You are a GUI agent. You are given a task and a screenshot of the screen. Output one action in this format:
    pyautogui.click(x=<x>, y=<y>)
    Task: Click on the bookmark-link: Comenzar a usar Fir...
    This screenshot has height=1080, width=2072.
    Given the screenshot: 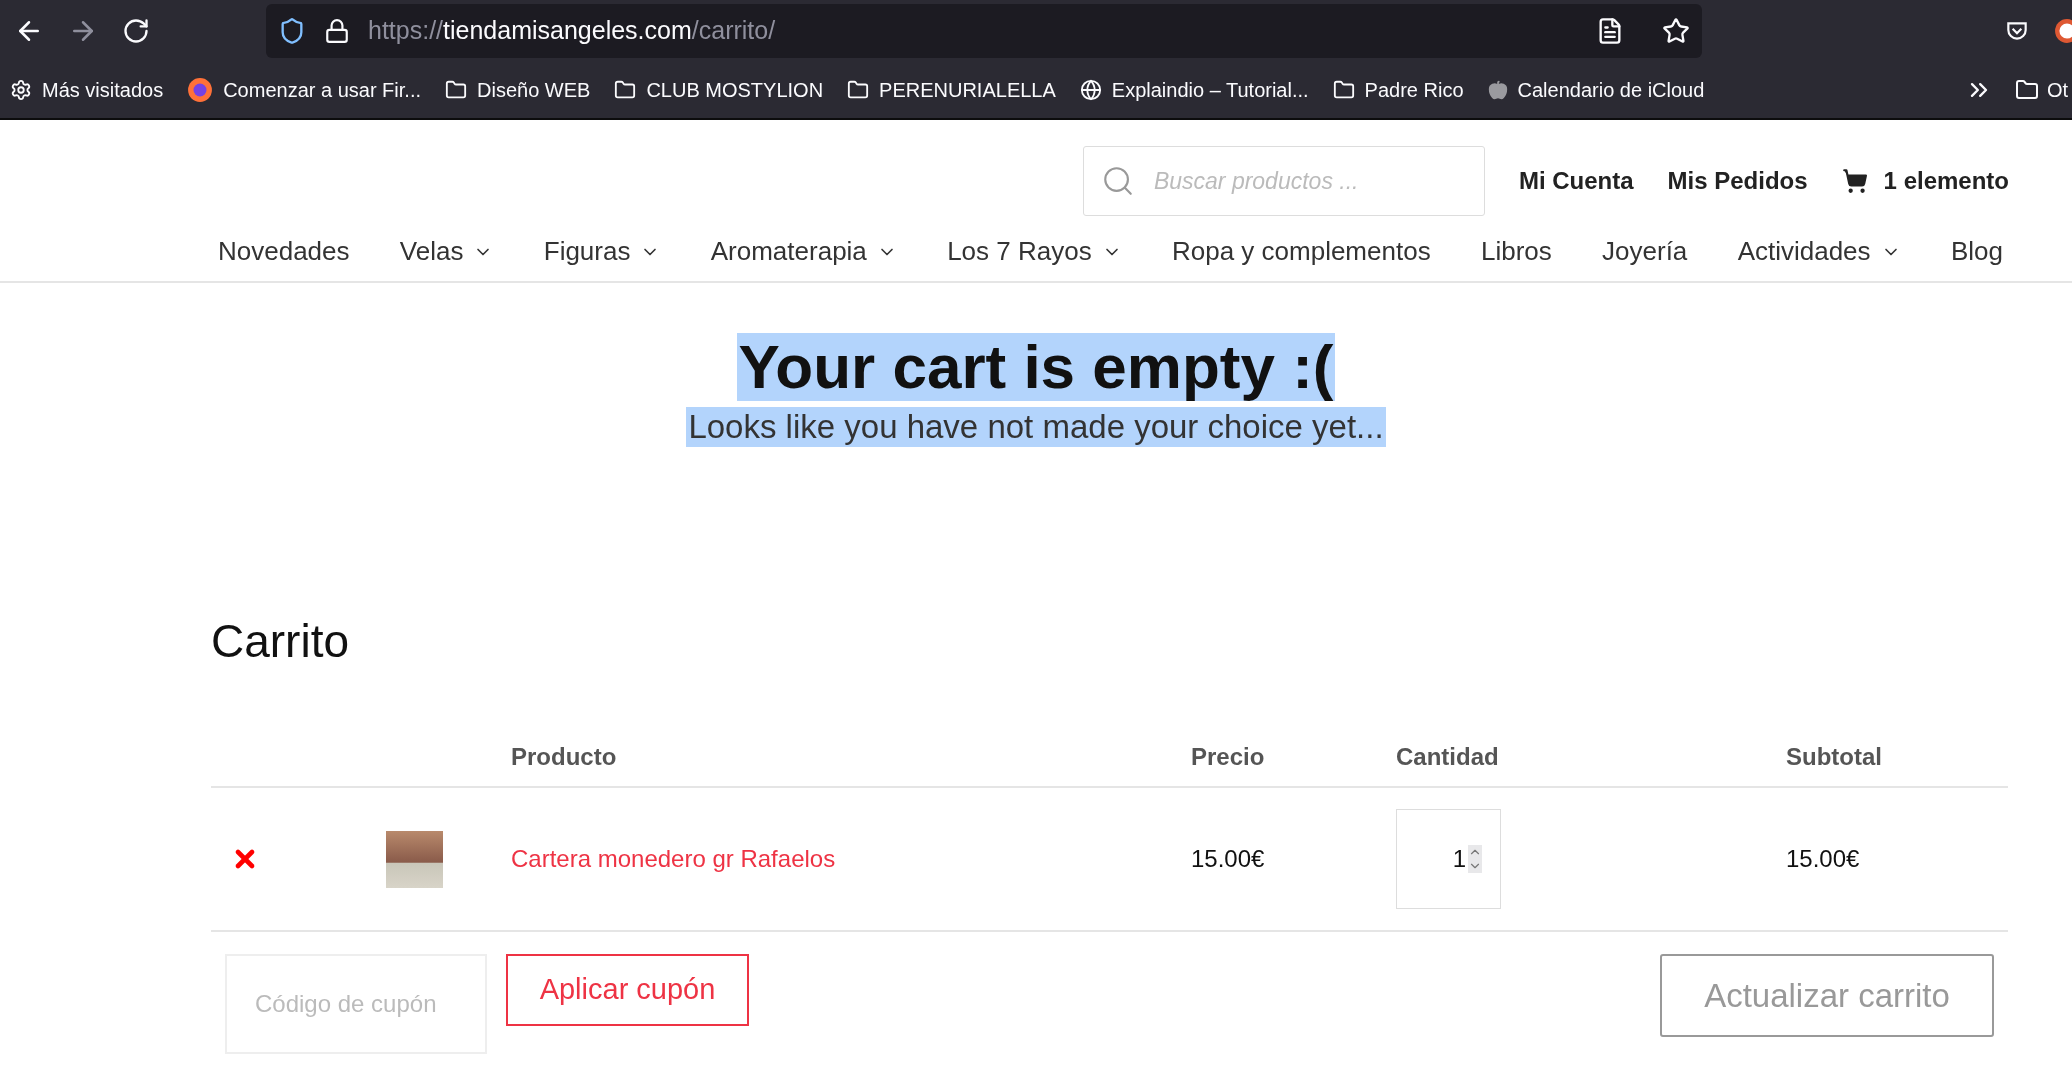 What is the action you would take?
    pyautogui.click(x=322, y=90)
    